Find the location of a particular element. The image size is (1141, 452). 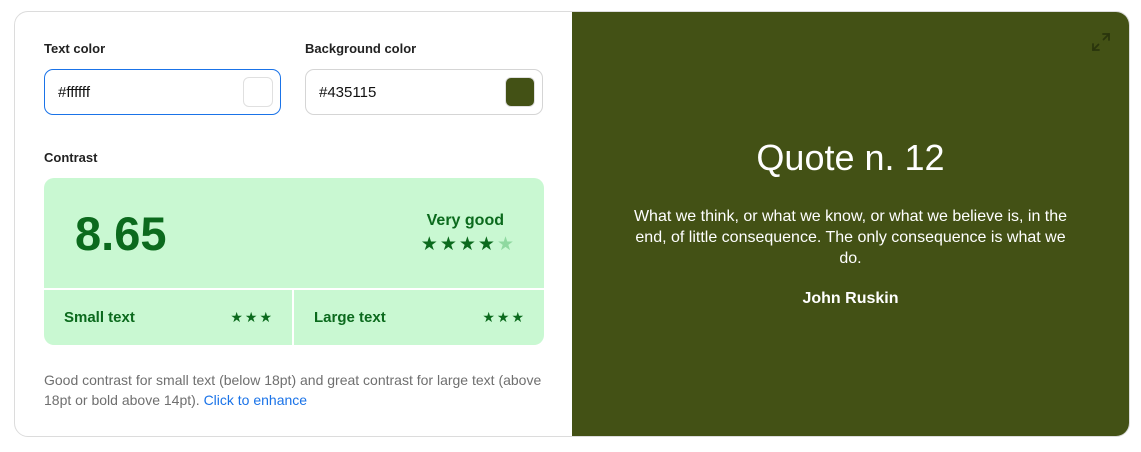

background-color-label: Background color is located at coordinates (361, 48).